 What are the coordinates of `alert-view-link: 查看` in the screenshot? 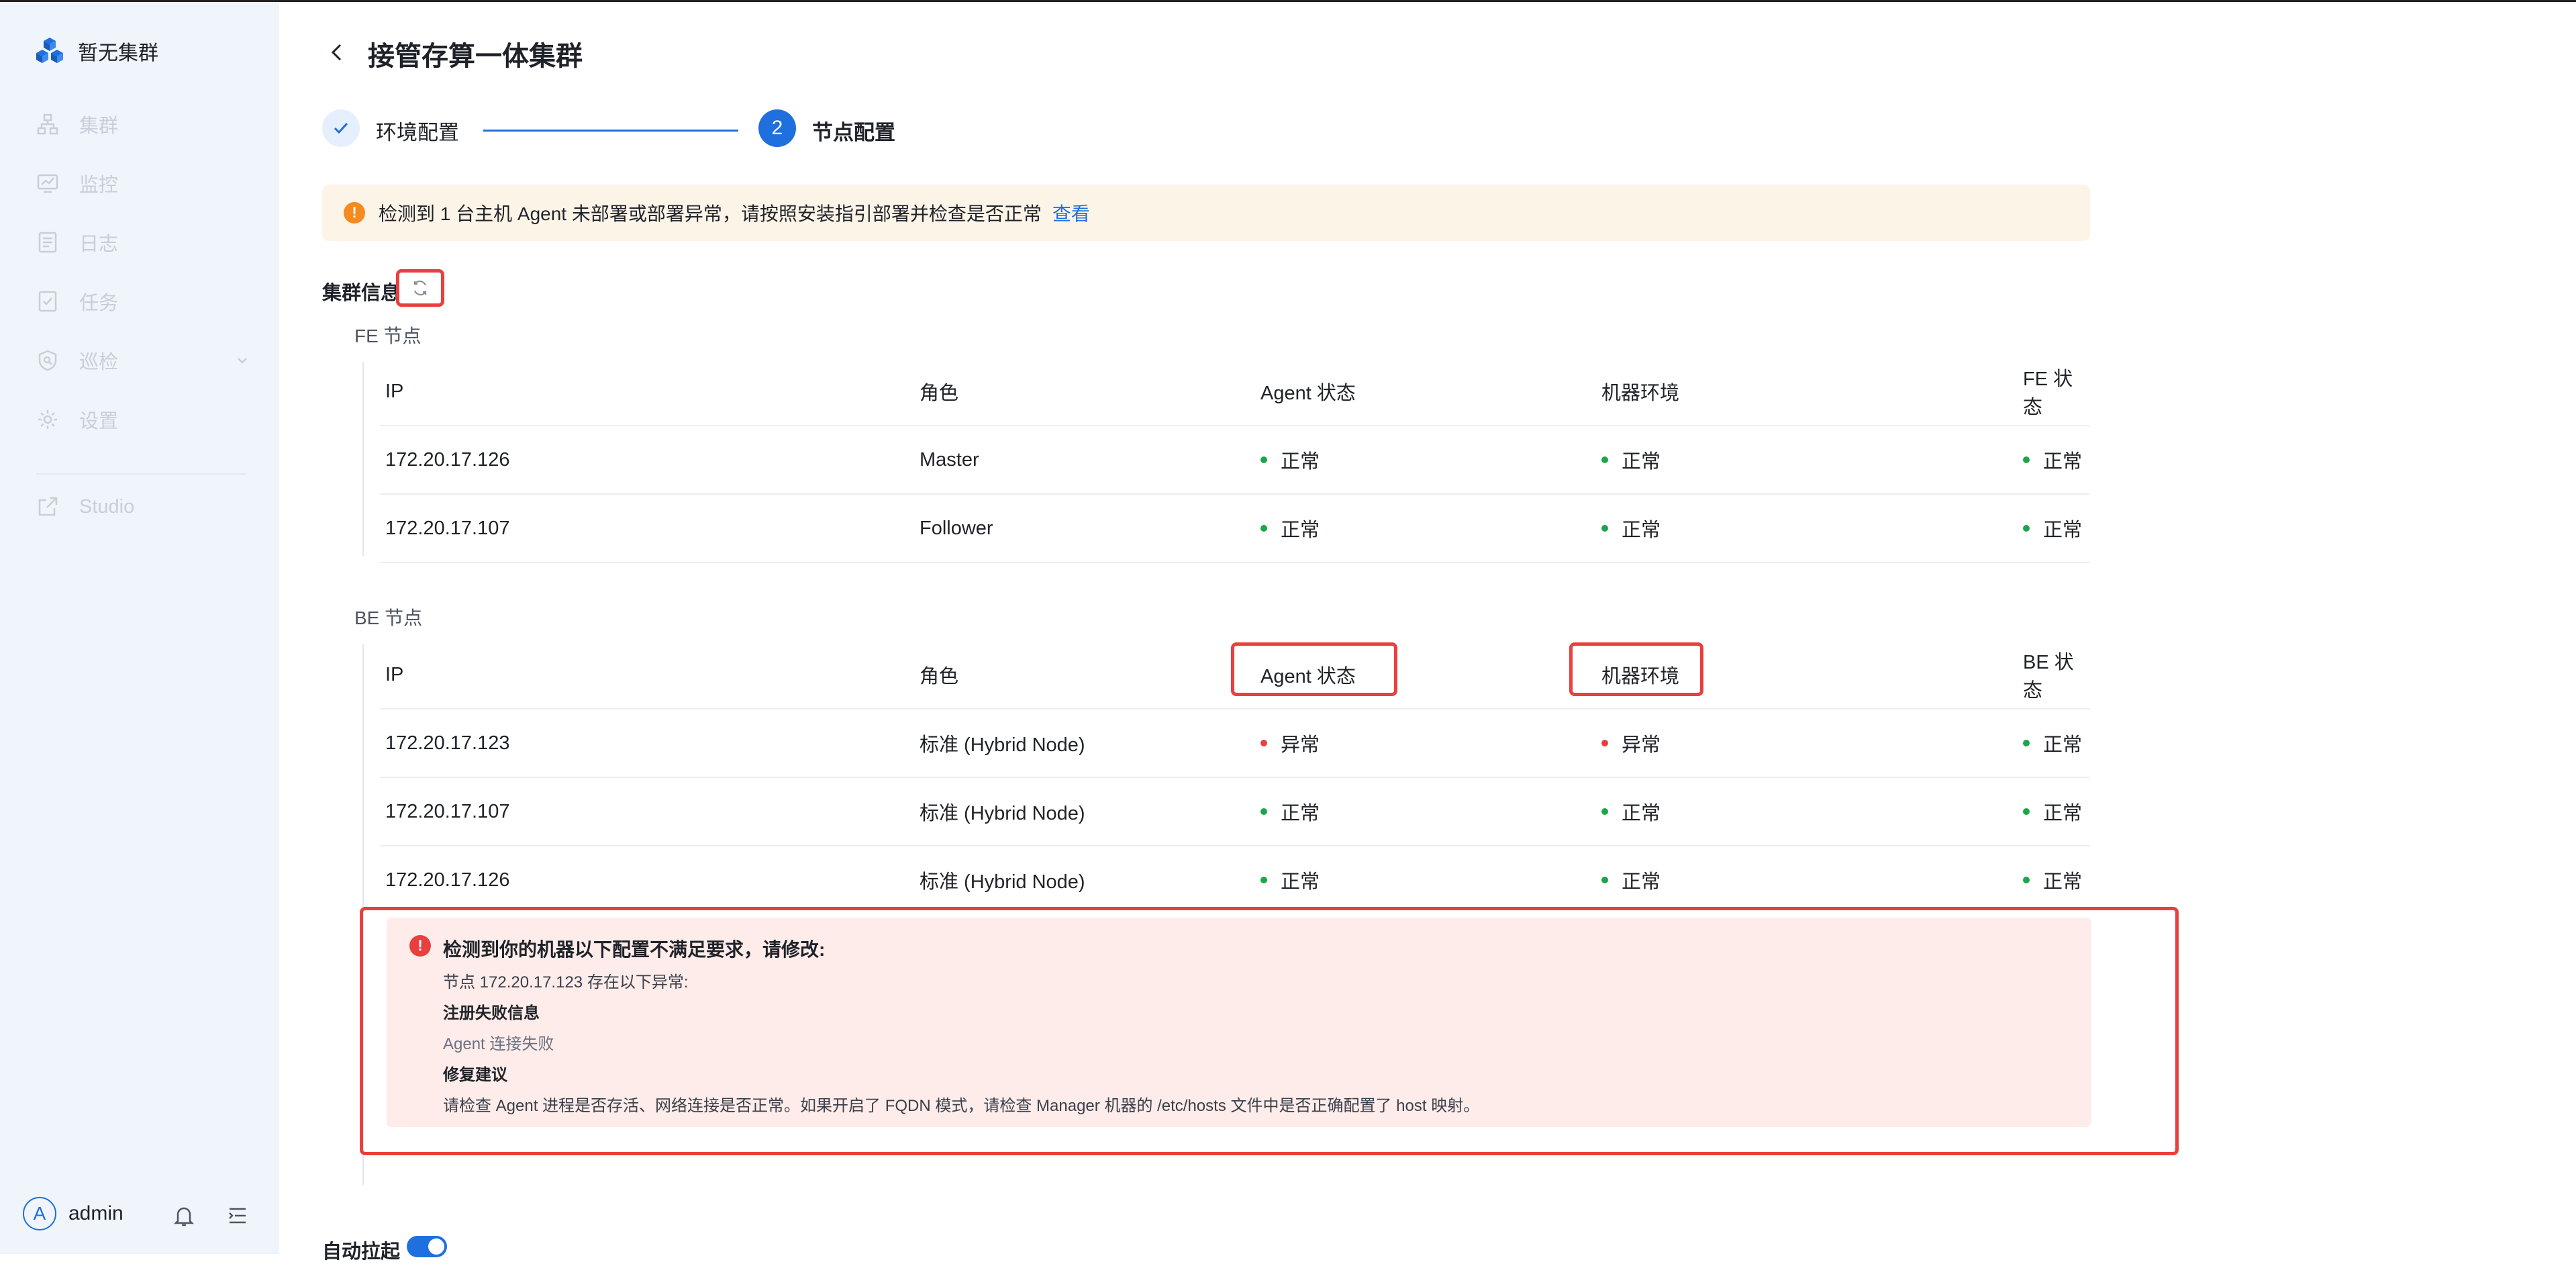 It's located at (1071, 212).